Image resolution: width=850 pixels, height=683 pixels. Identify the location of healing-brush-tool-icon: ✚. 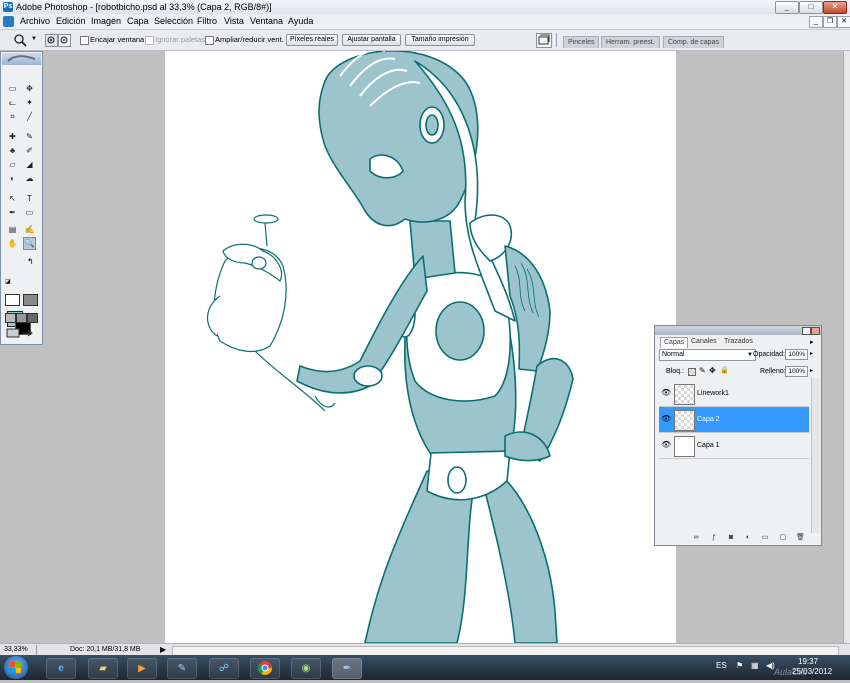
(12, 136).